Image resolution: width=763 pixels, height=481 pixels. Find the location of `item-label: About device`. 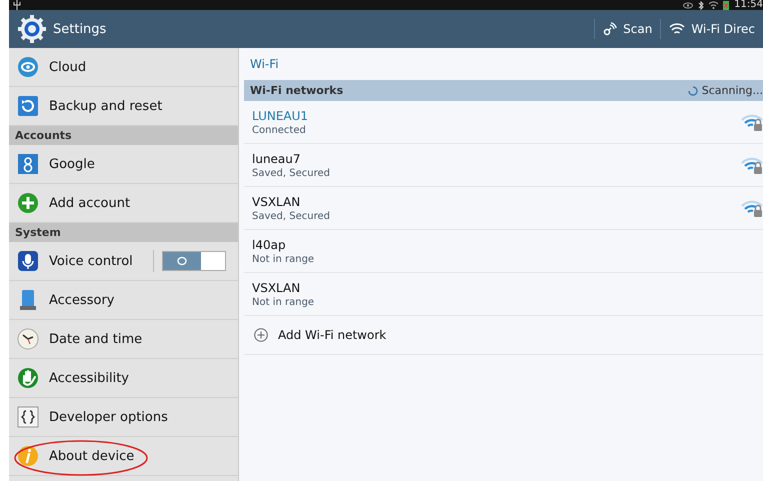

item-label: About device is located at coordinates (91, 456).